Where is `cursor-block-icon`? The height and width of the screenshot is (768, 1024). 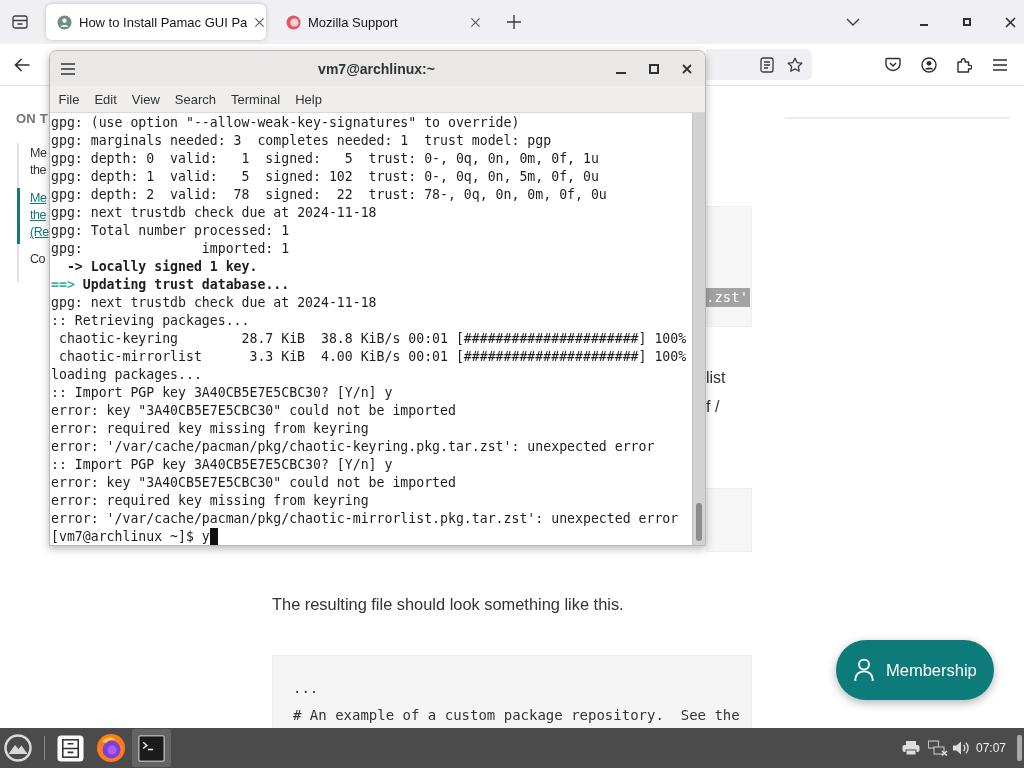 cursor-block-icon is located at coordinates (213, 536).